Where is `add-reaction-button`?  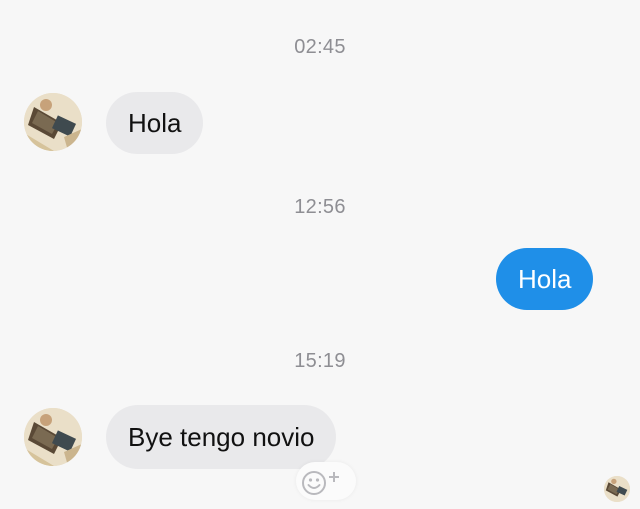 add-reaction-button is located at coordinates (326, 481).